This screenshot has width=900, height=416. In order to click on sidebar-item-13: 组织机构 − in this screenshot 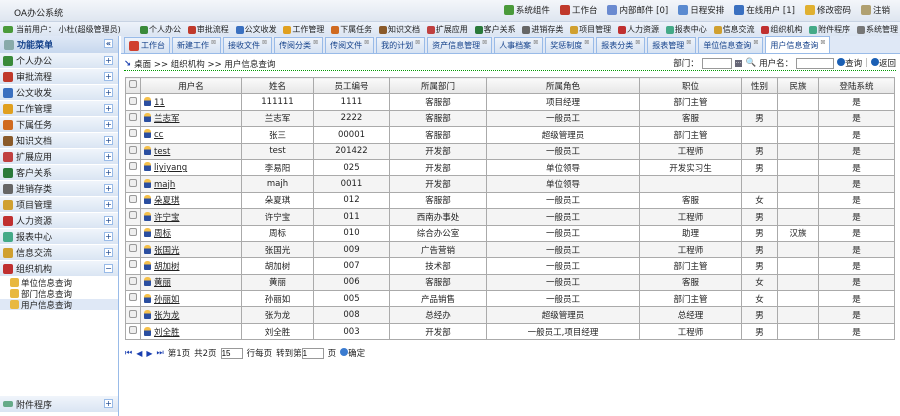, I will do `click(59, 269)`.